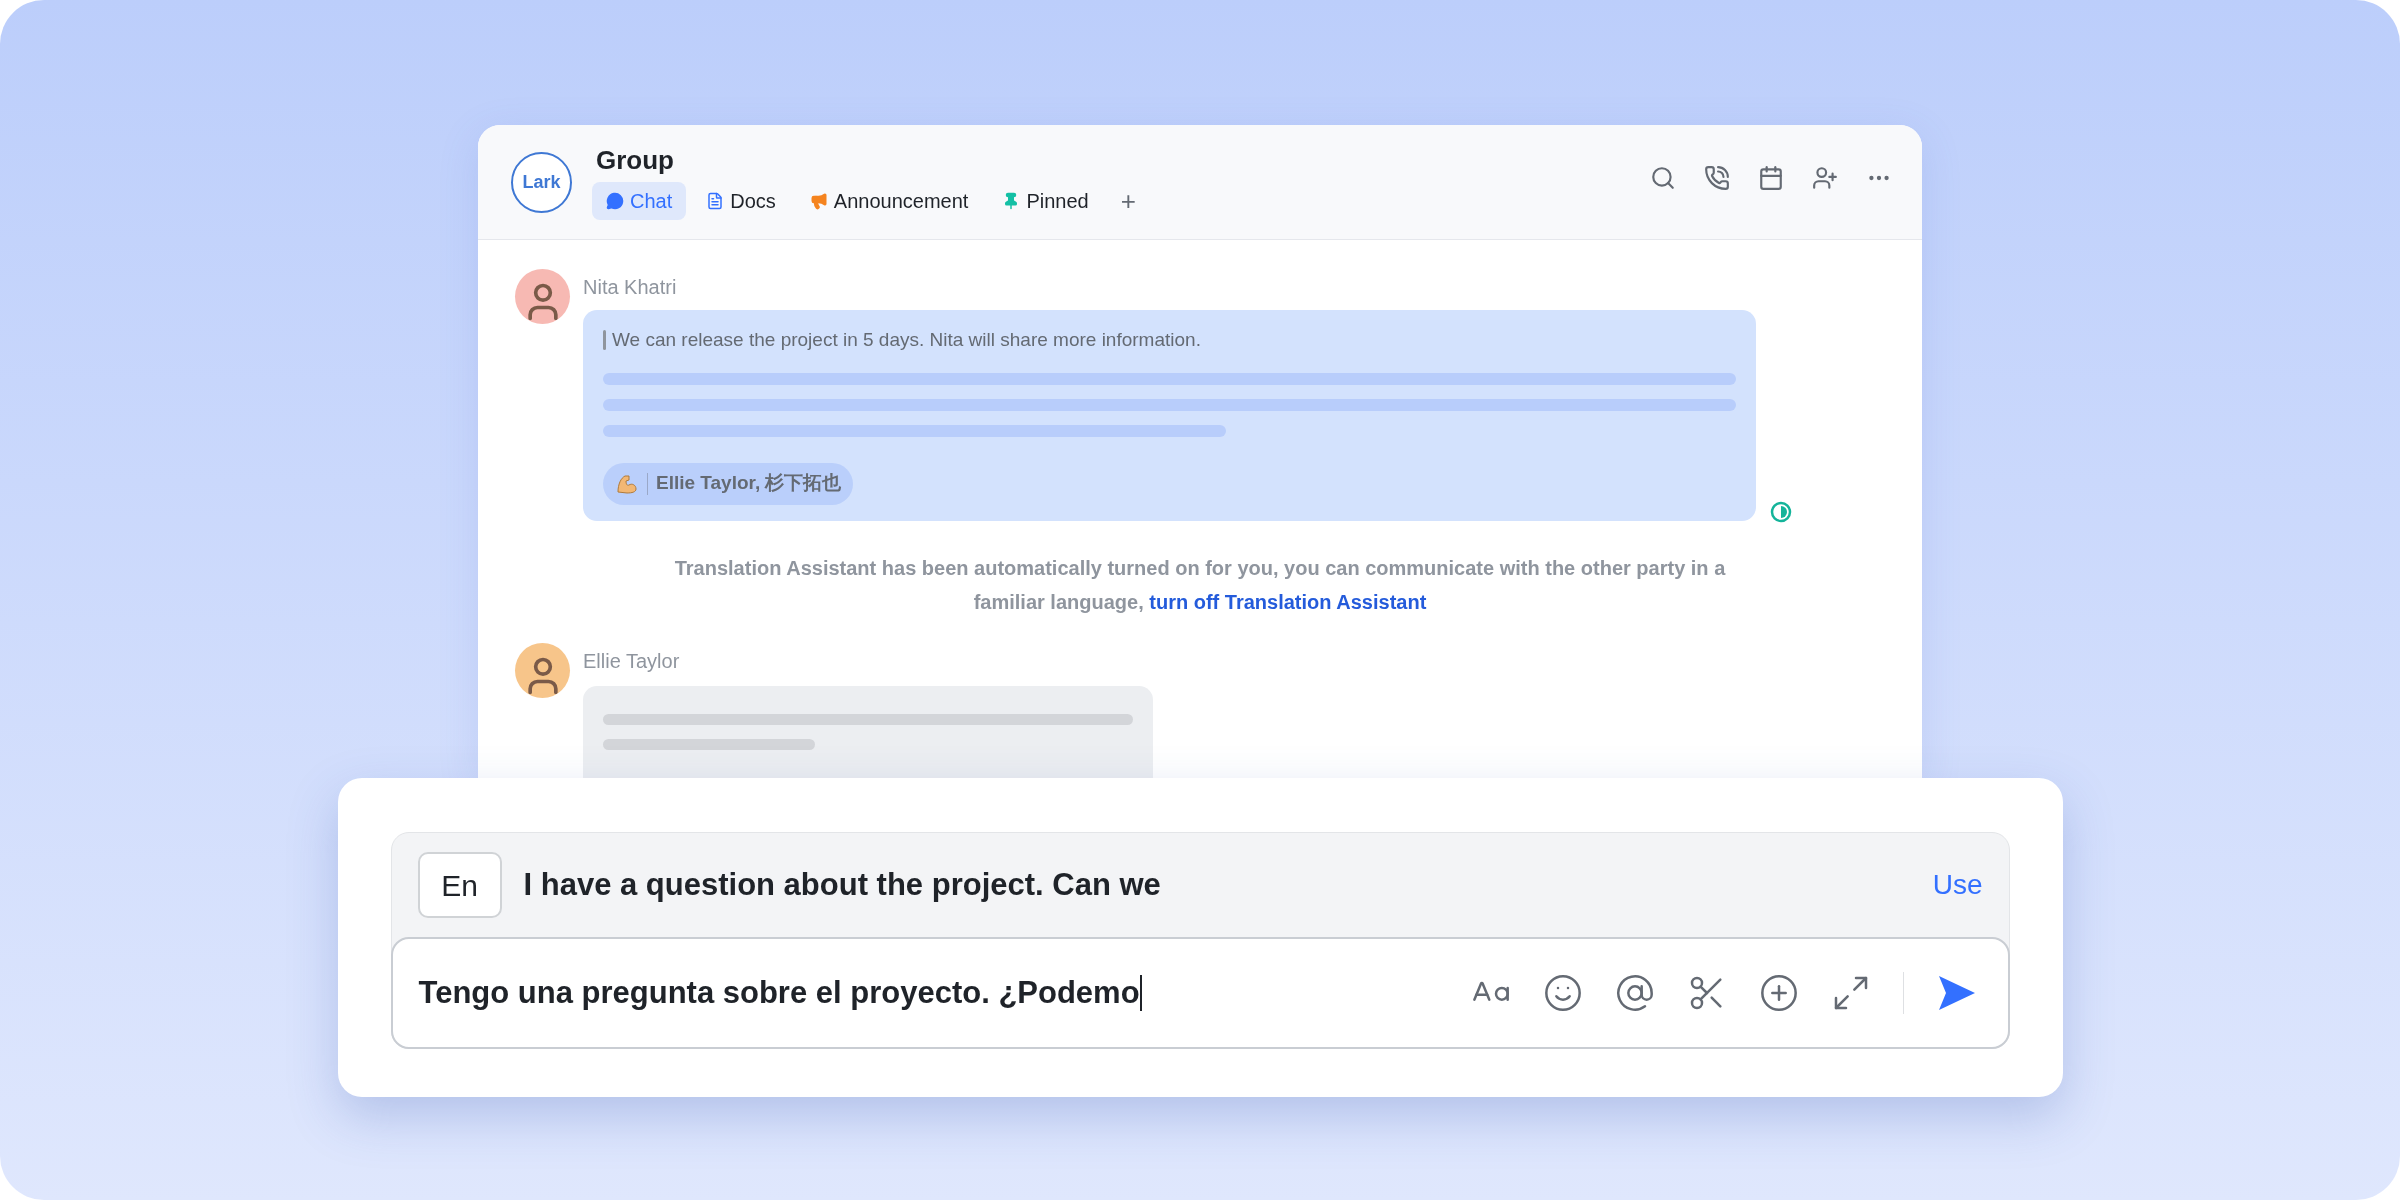  What do you see at coordinates (635, 160) in the screenshot?
I see `chat-title: Group` at bounding box center [635, 160].